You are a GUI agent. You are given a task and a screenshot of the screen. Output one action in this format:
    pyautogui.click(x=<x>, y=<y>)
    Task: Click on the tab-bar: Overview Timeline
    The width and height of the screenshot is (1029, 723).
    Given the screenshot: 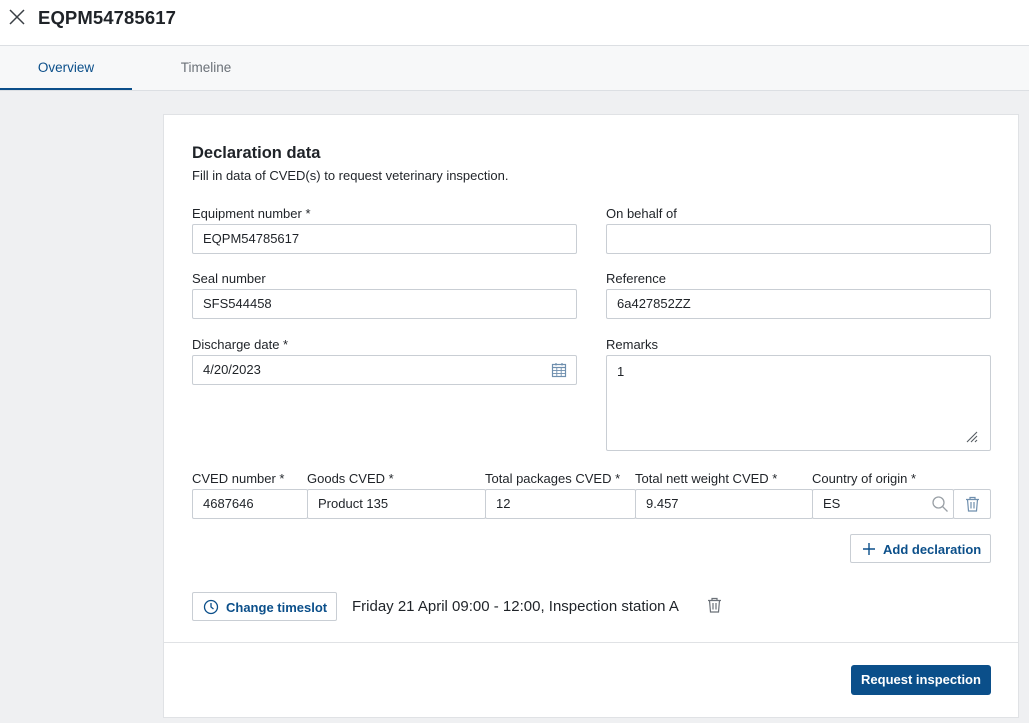 What is the action you would take?
    pyautogui.click(x=514, y=68)
    